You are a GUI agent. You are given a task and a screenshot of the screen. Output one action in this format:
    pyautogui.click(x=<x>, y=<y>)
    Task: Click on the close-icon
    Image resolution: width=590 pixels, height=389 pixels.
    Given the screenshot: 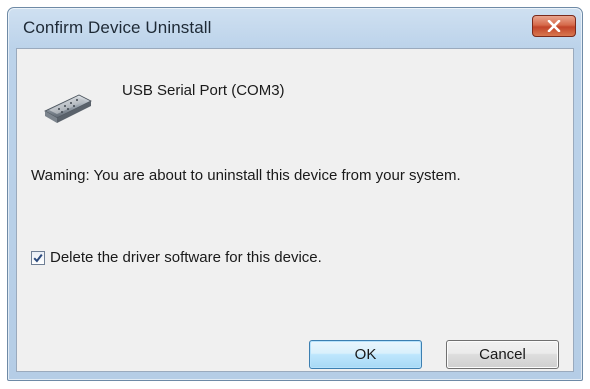 What is the action you would take?
    pyautogui.click(x=554, y=26)
    